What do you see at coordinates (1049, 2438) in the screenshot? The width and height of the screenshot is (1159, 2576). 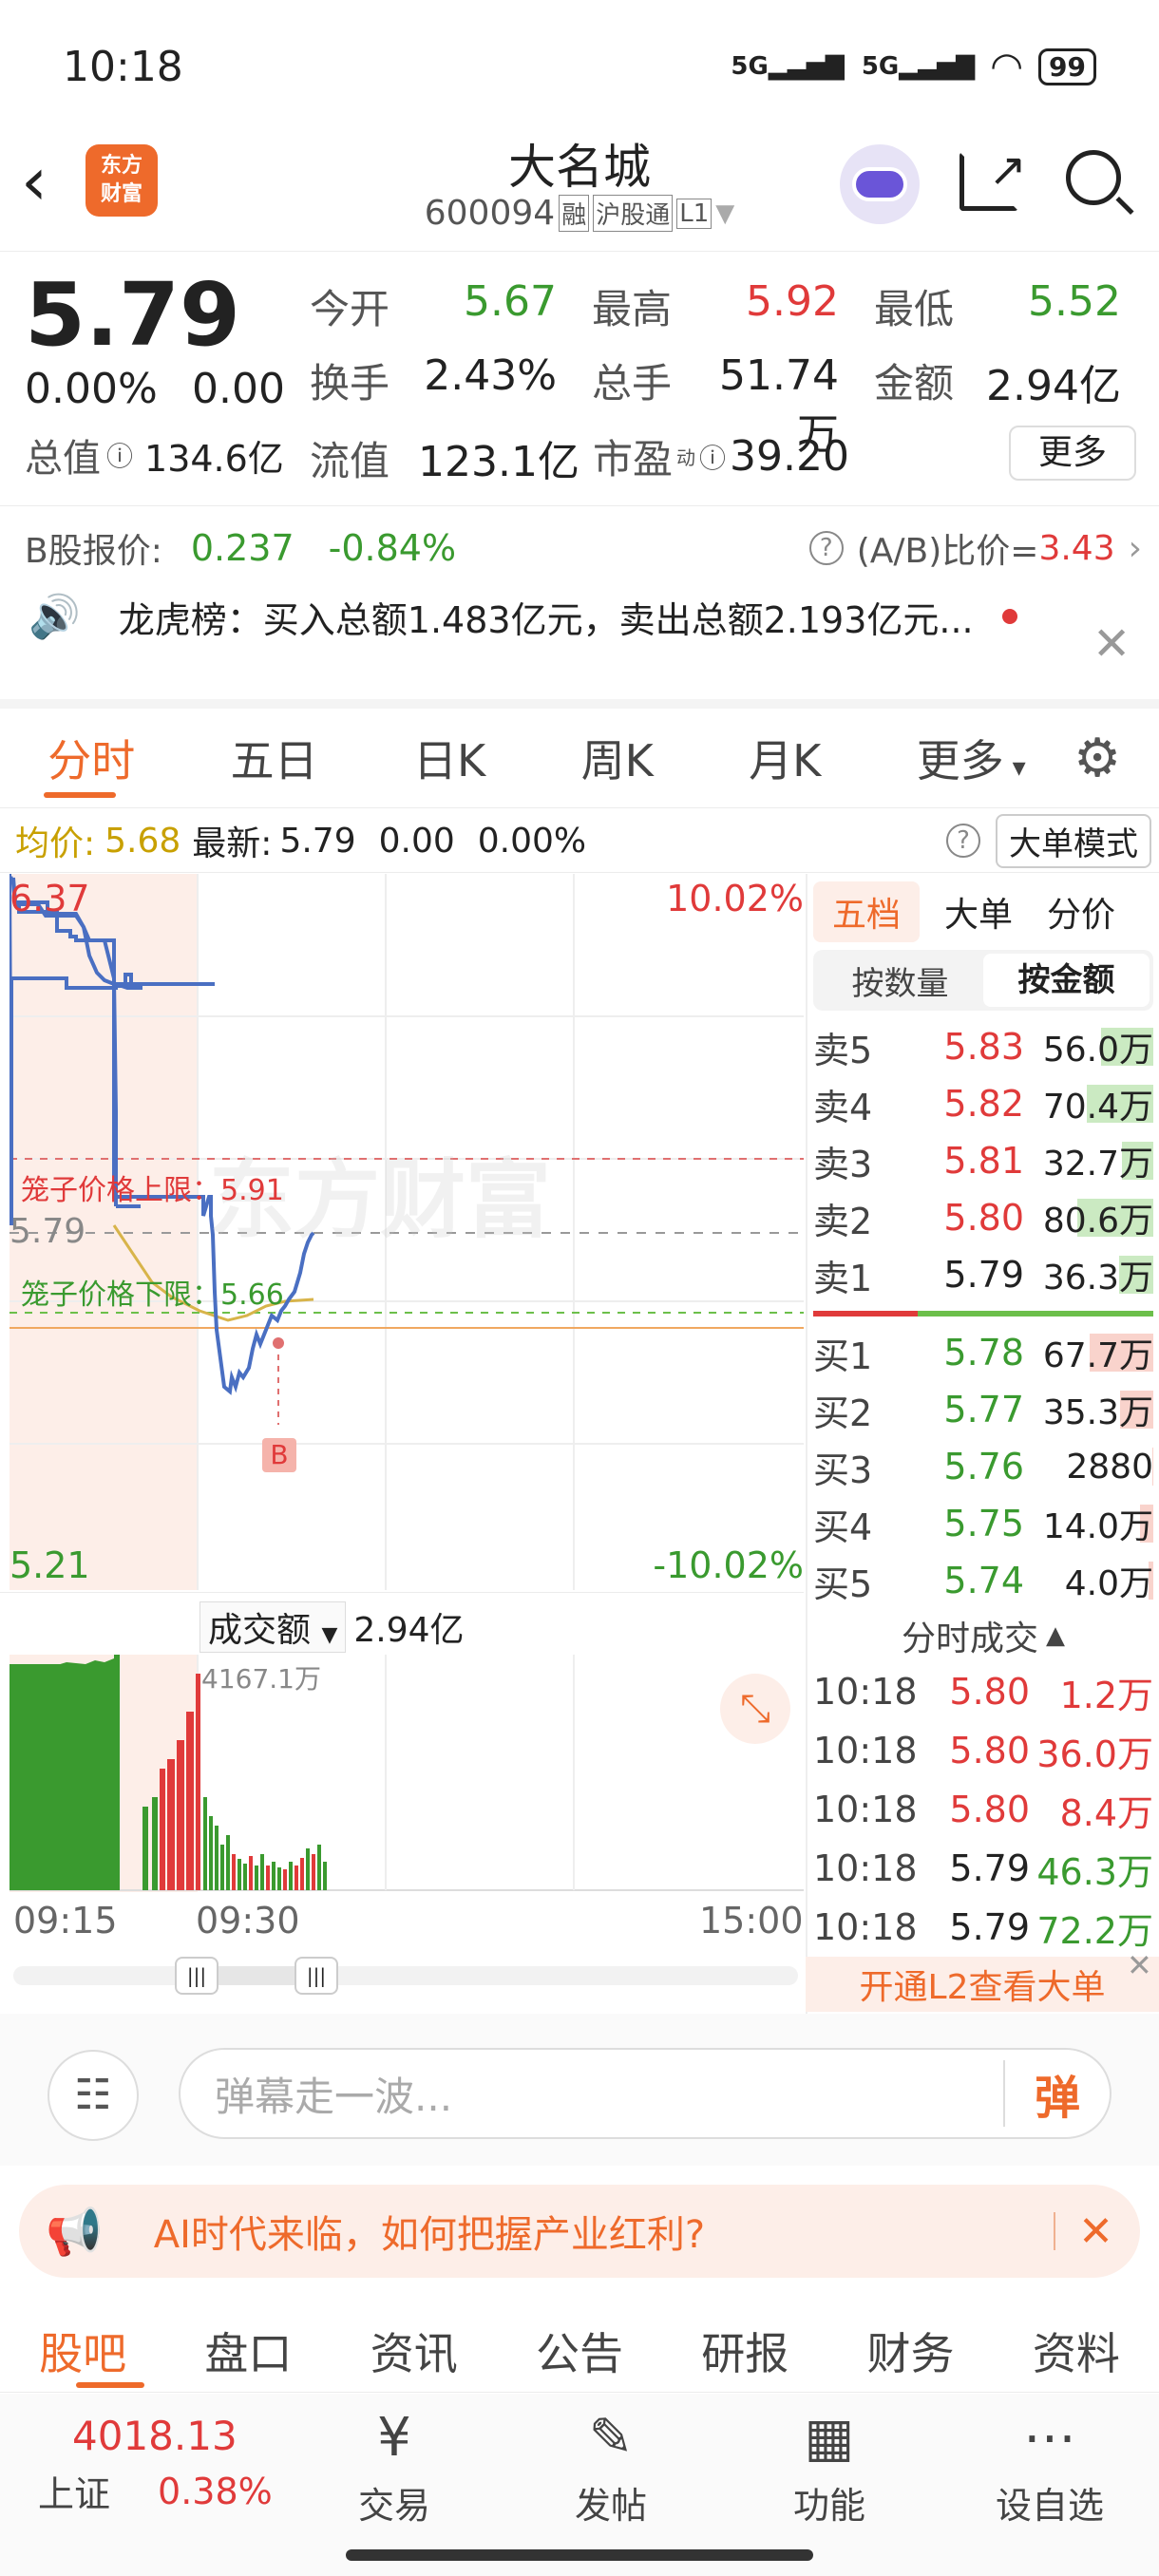 I see `more-icon: ⋯` at bounding box center [1049, 2438].